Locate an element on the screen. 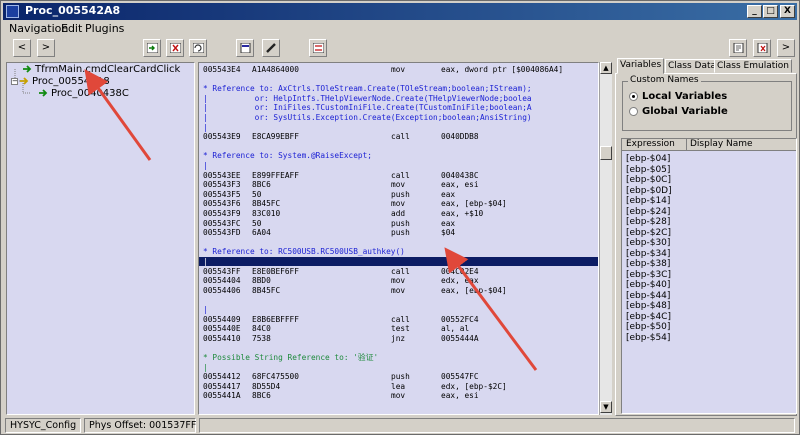  refresh-button is located at coordinates (198, 48).